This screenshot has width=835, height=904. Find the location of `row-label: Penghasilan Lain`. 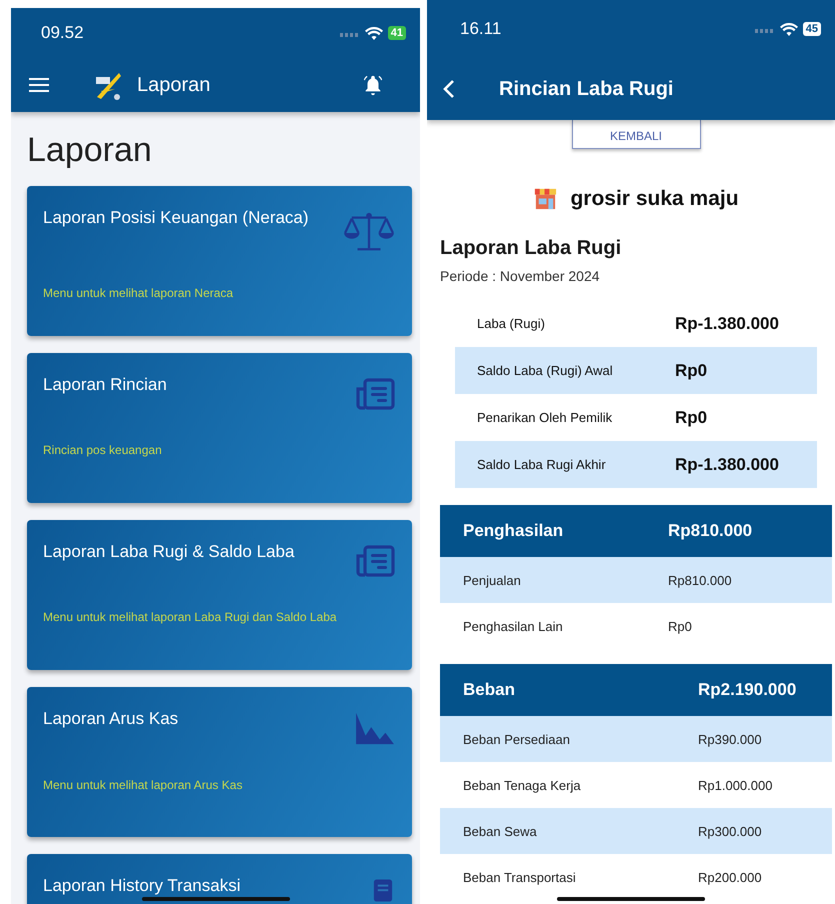

row-label: Penghasilan Lain is located at coordinates (513, 626).